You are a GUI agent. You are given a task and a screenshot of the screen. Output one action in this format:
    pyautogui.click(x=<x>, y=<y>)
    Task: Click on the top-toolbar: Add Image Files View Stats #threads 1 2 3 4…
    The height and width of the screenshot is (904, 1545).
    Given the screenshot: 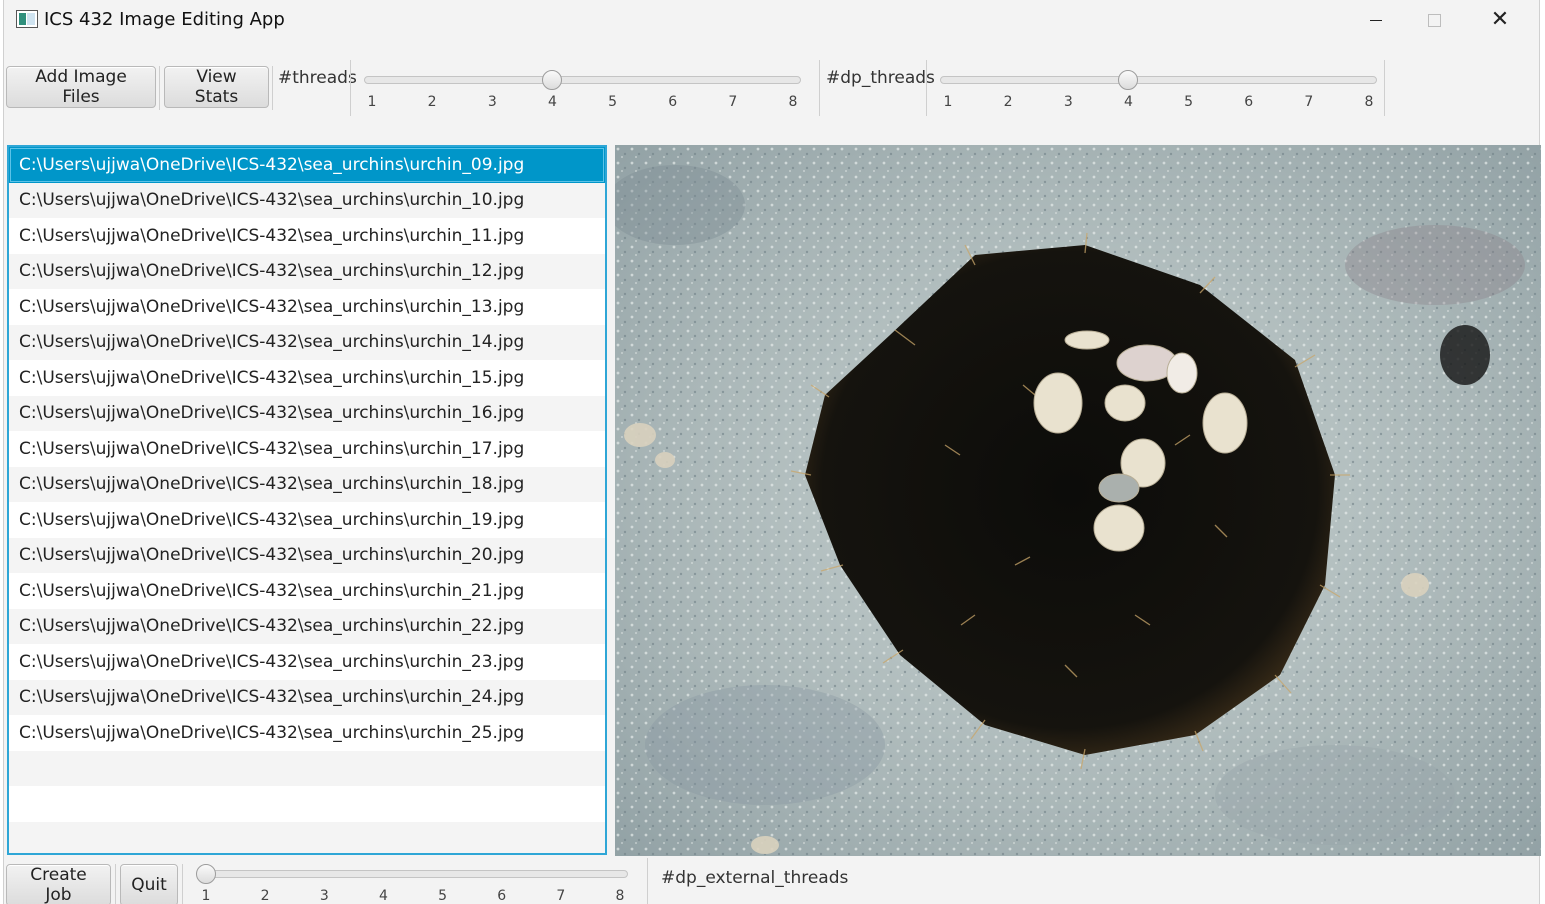 What is the action you would take?
    pyautogui.click(x=771, y=88)
    